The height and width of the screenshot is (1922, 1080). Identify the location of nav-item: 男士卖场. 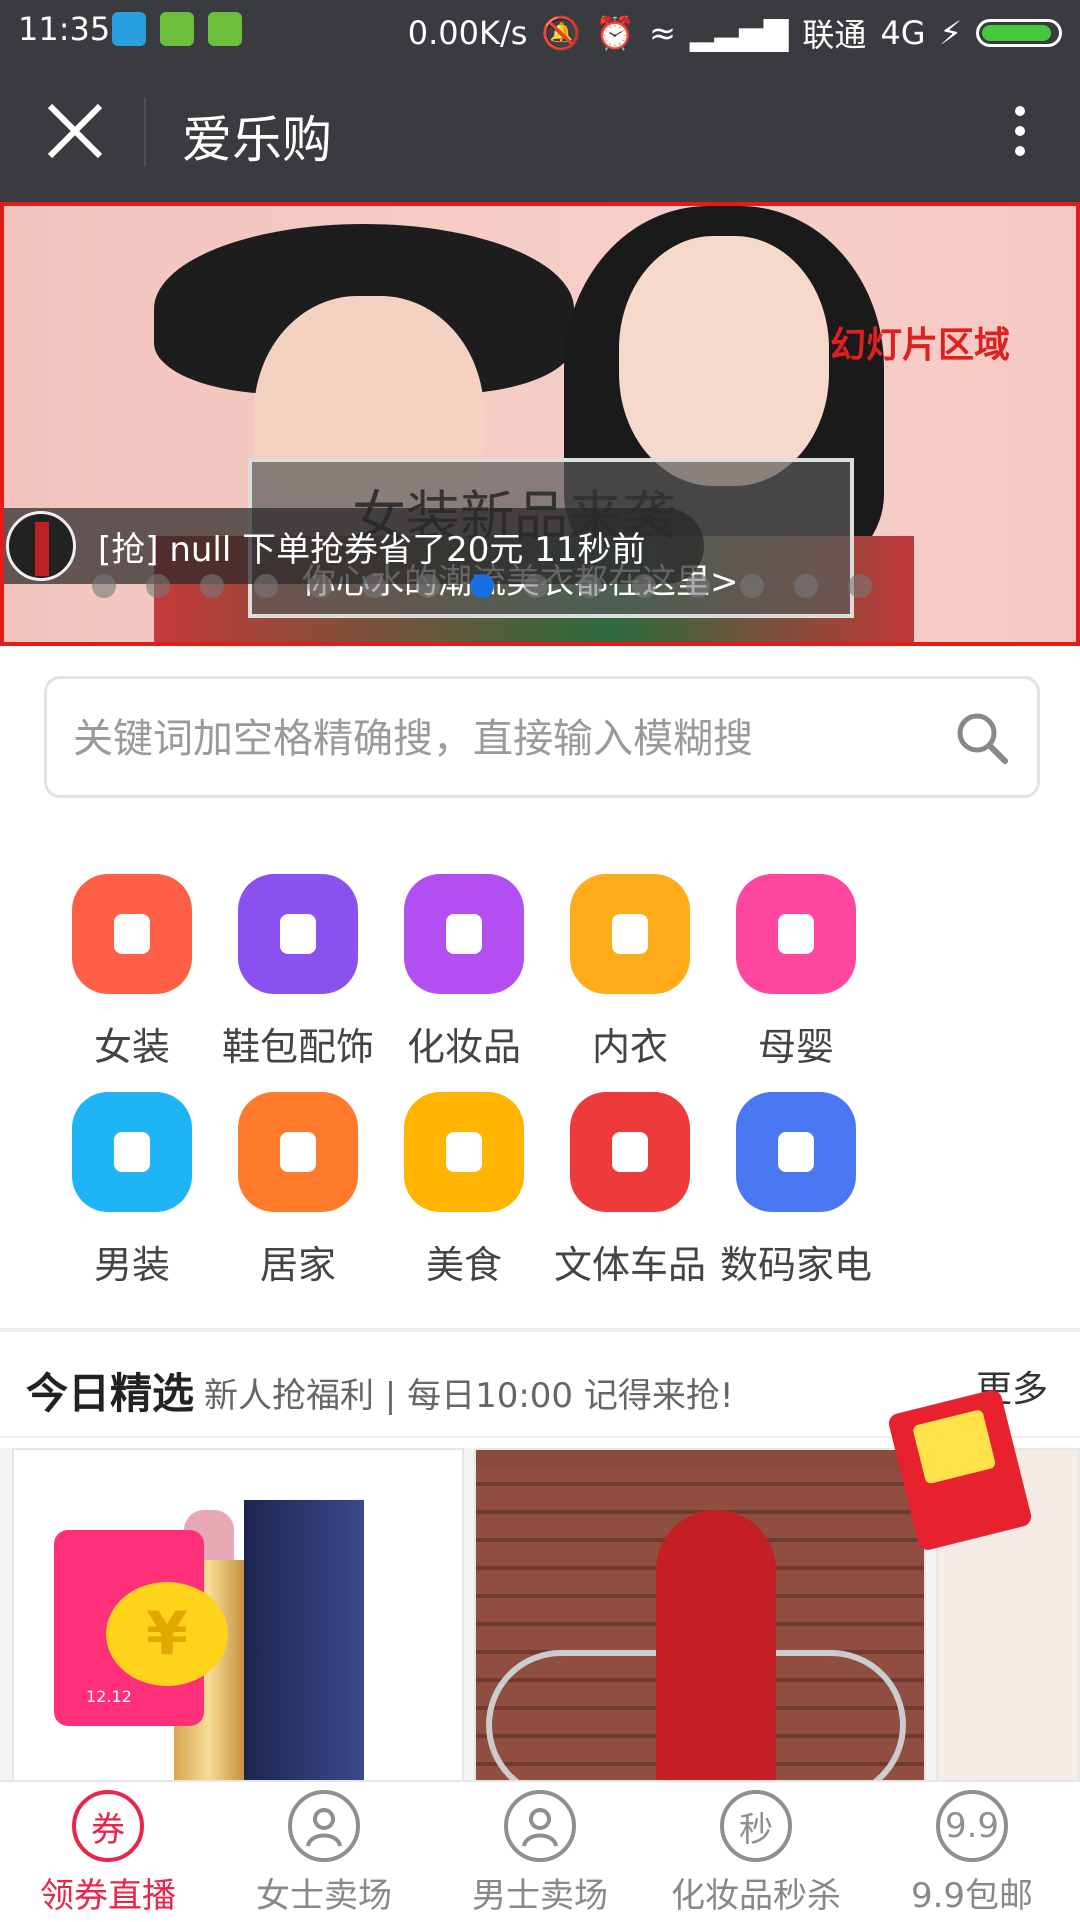
(540, 1852).